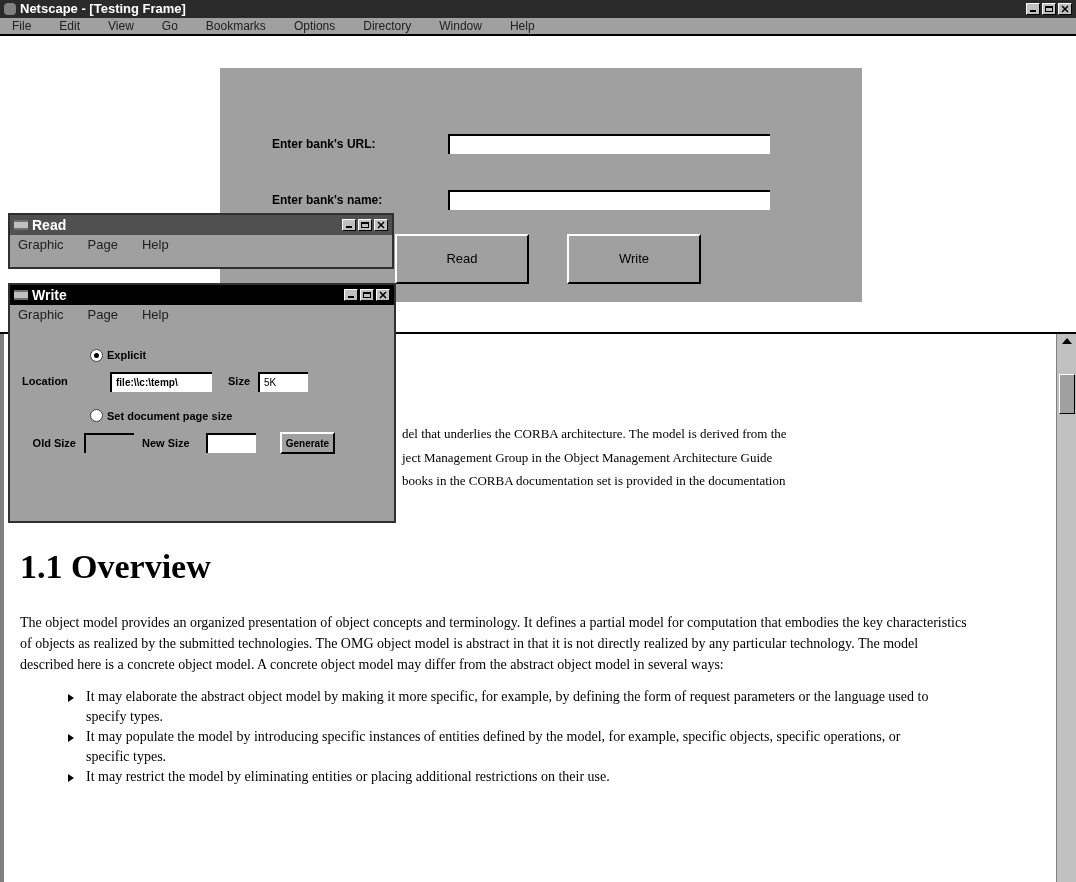 This screenshot has height=882, width=1076. What do you see at coordinates (588, 457) in the screenshot?
I see `text-line: ject Management Group in the Object Management Architecture Guide` at bounding box center [588, 457].